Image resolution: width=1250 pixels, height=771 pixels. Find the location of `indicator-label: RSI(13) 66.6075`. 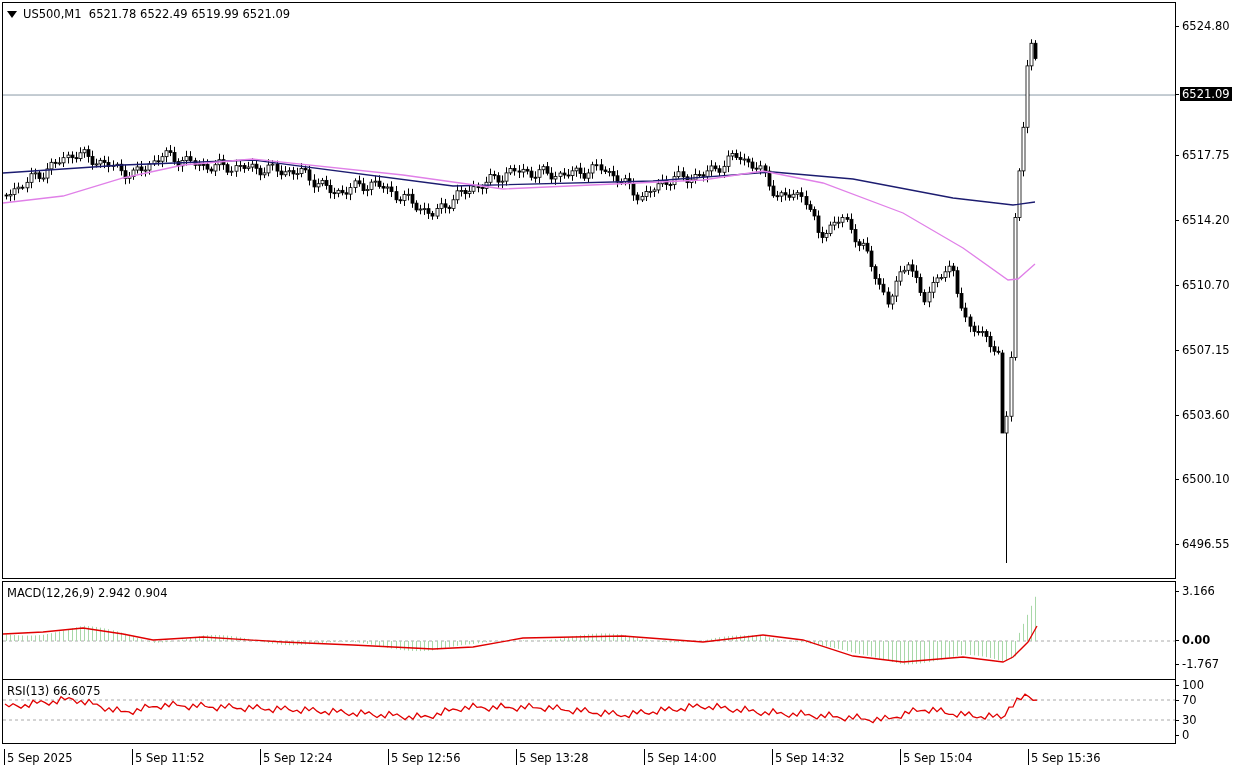

indicator-label: RSI(13) 66.6075 is located at coordinates (54, 691).